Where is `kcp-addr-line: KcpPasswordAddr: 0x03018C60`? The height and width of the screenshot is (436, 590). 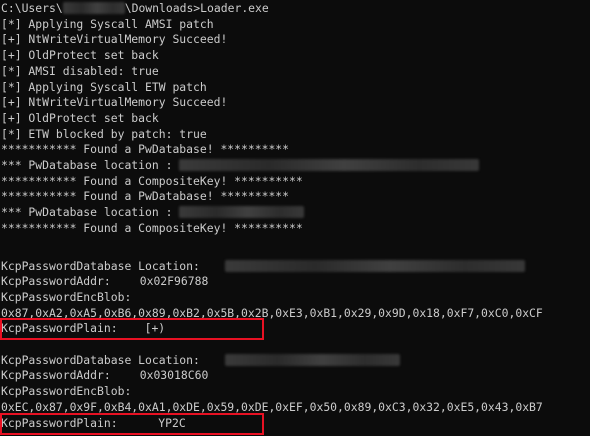 kcp-addr-line: KcpPasswordAddr: 0x03018C60 is located at coordinates (104, 375).